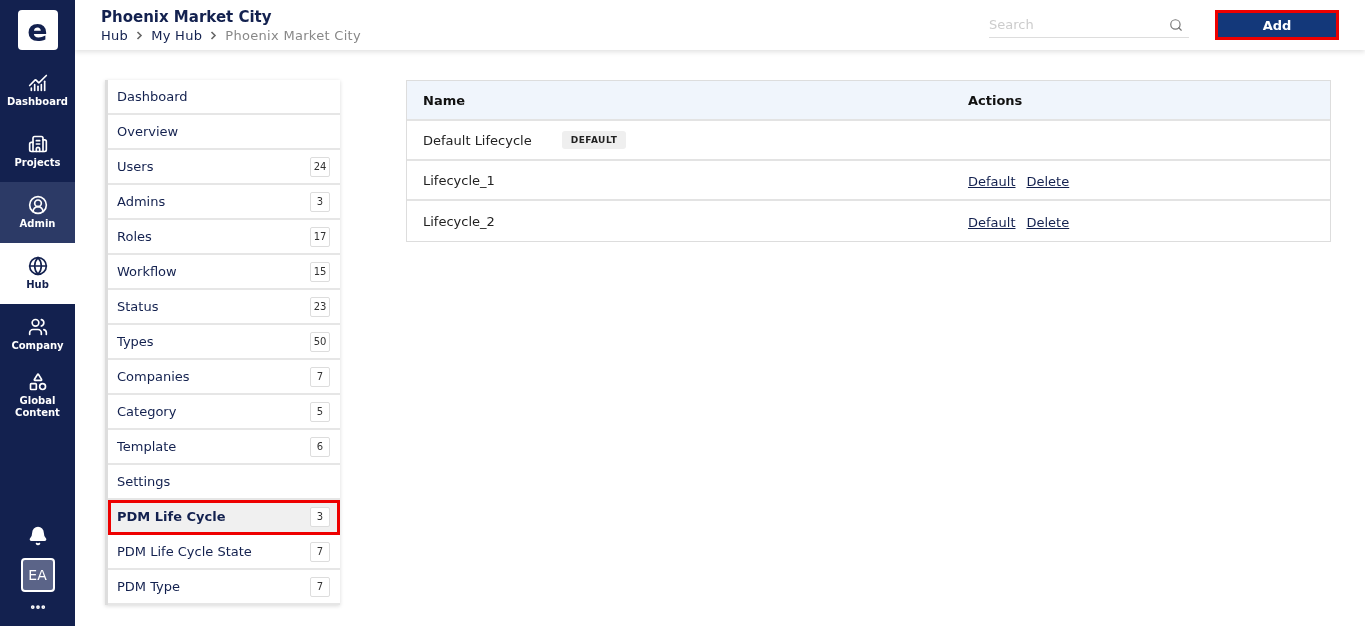 Image resolution: width=1365 pixels, height=626 pixels. What do you see at coordinates (224, 132) in the screenshot?
I see `menu-item: Overview` at bounding box center [224, 132].